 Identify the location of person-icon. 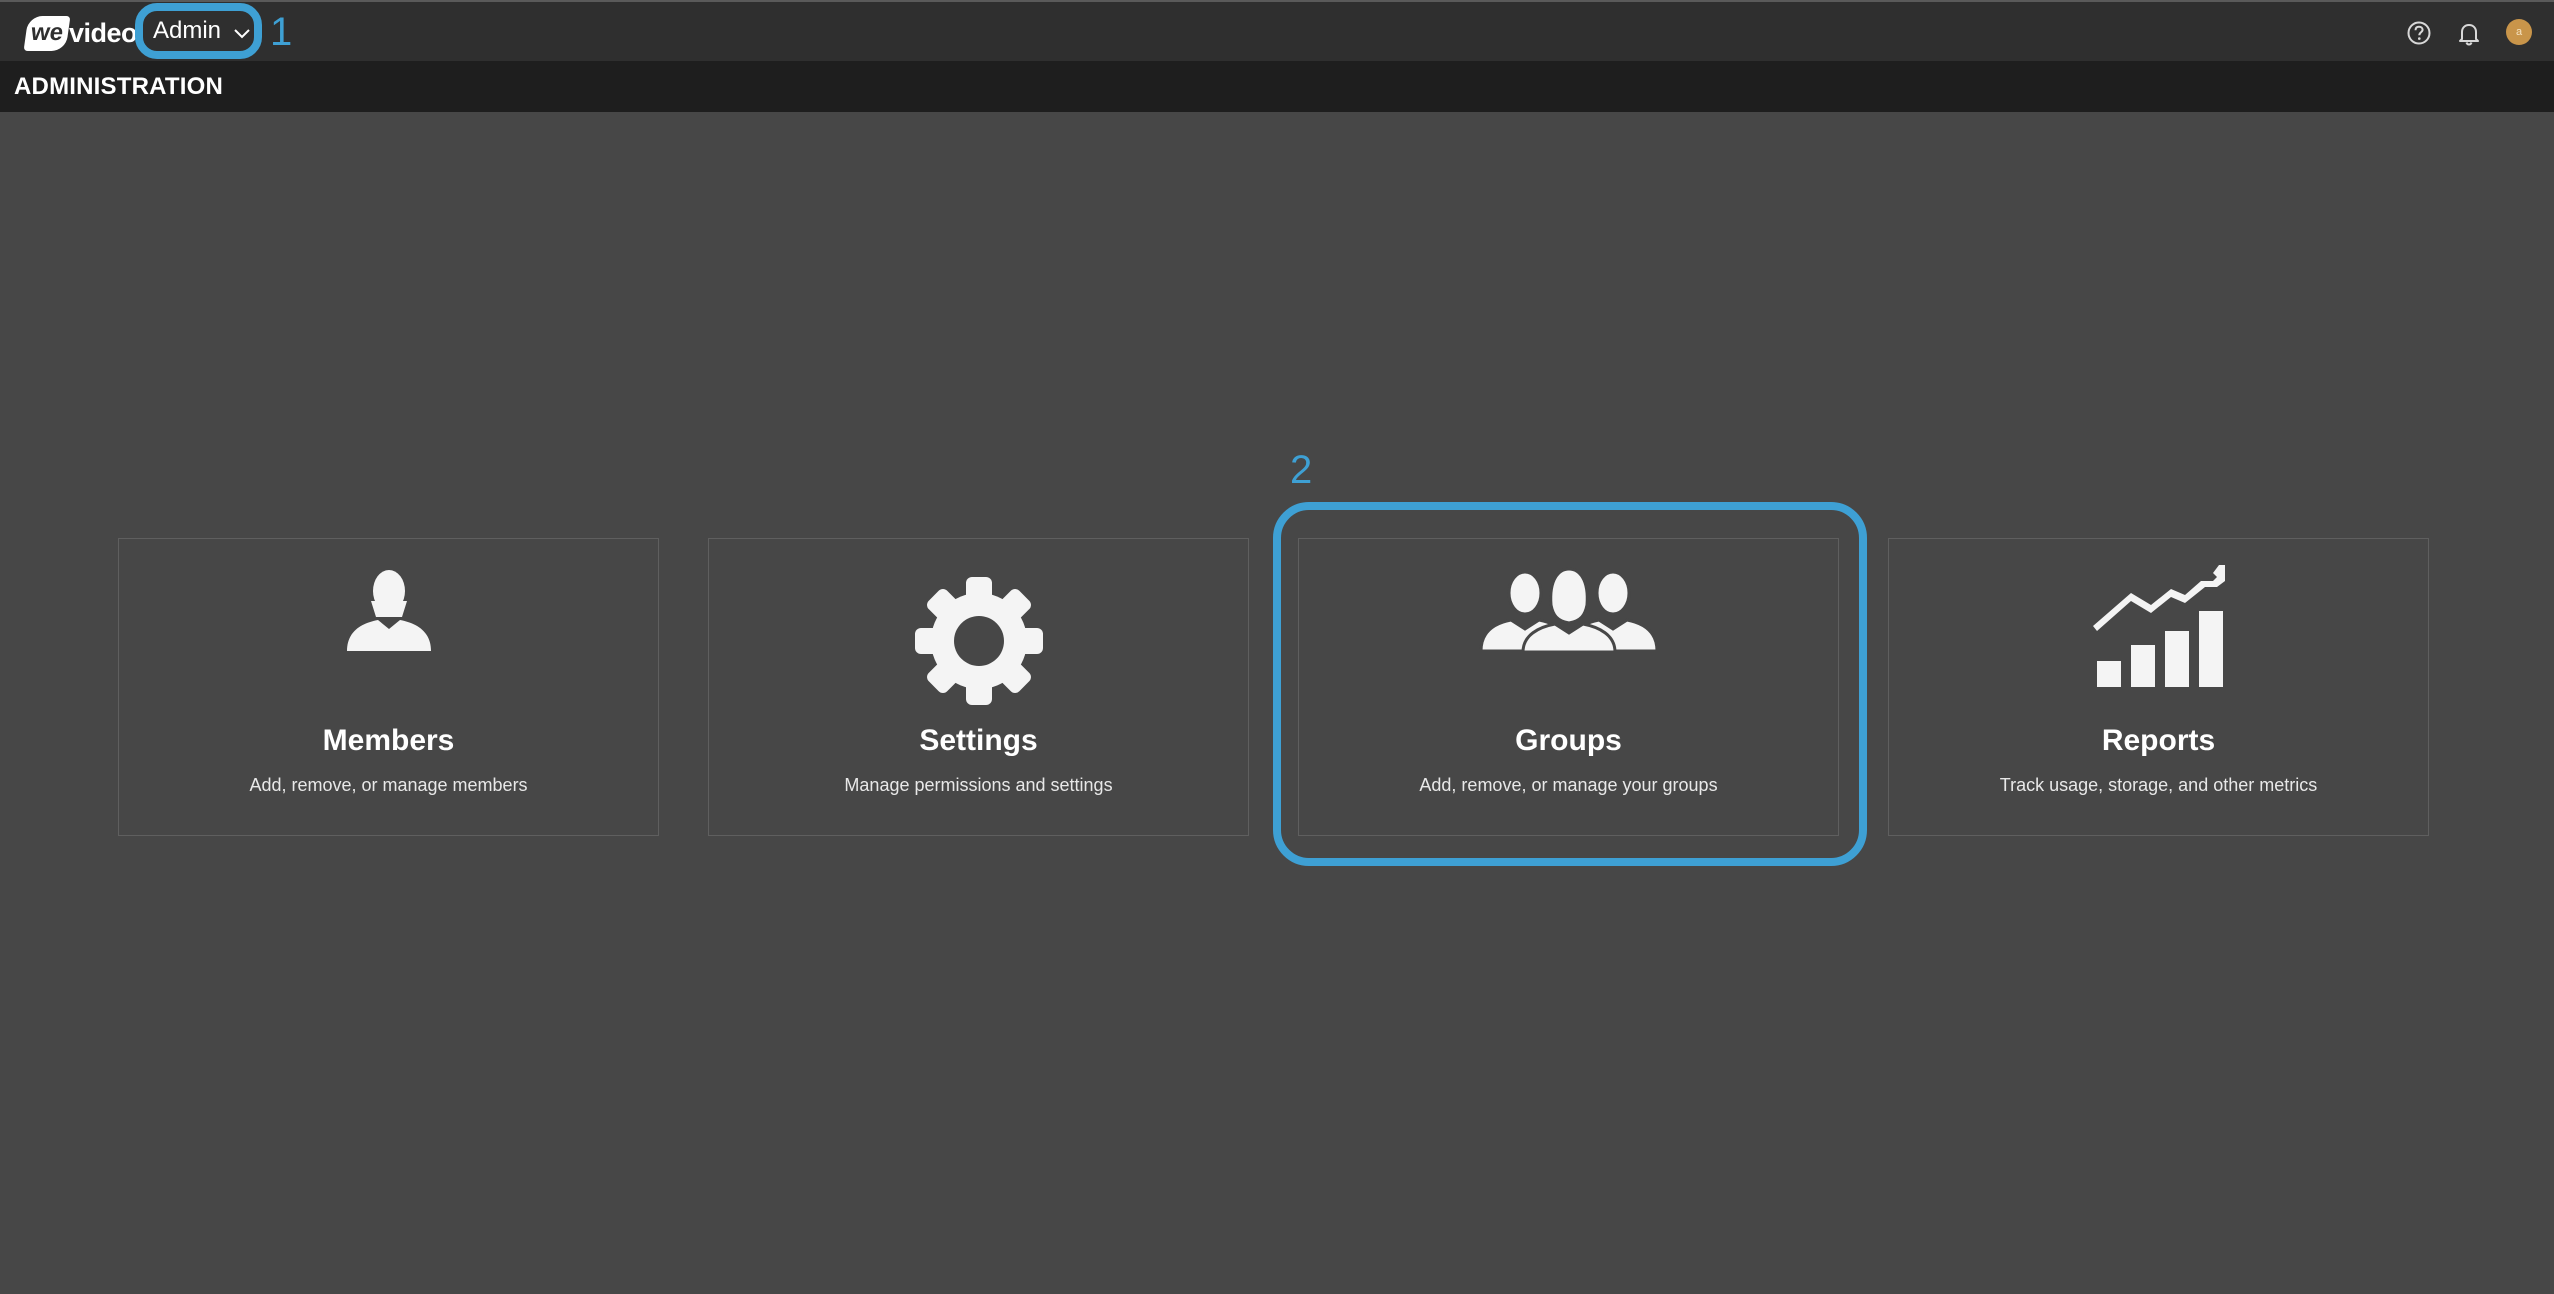
(388, 610).